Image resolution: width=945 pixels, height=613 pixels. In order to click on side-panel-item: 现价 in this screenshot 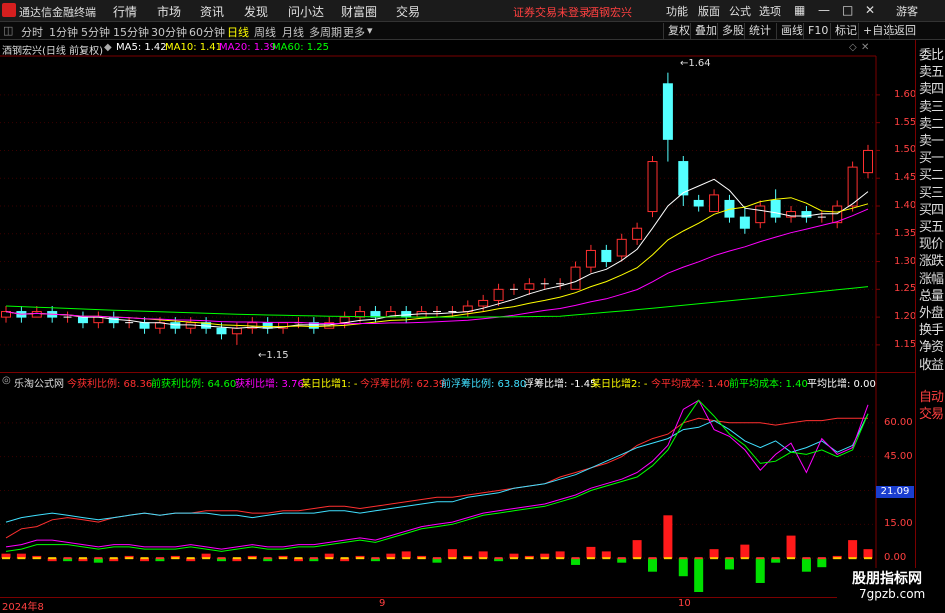, I will do `click(931, 242)`.